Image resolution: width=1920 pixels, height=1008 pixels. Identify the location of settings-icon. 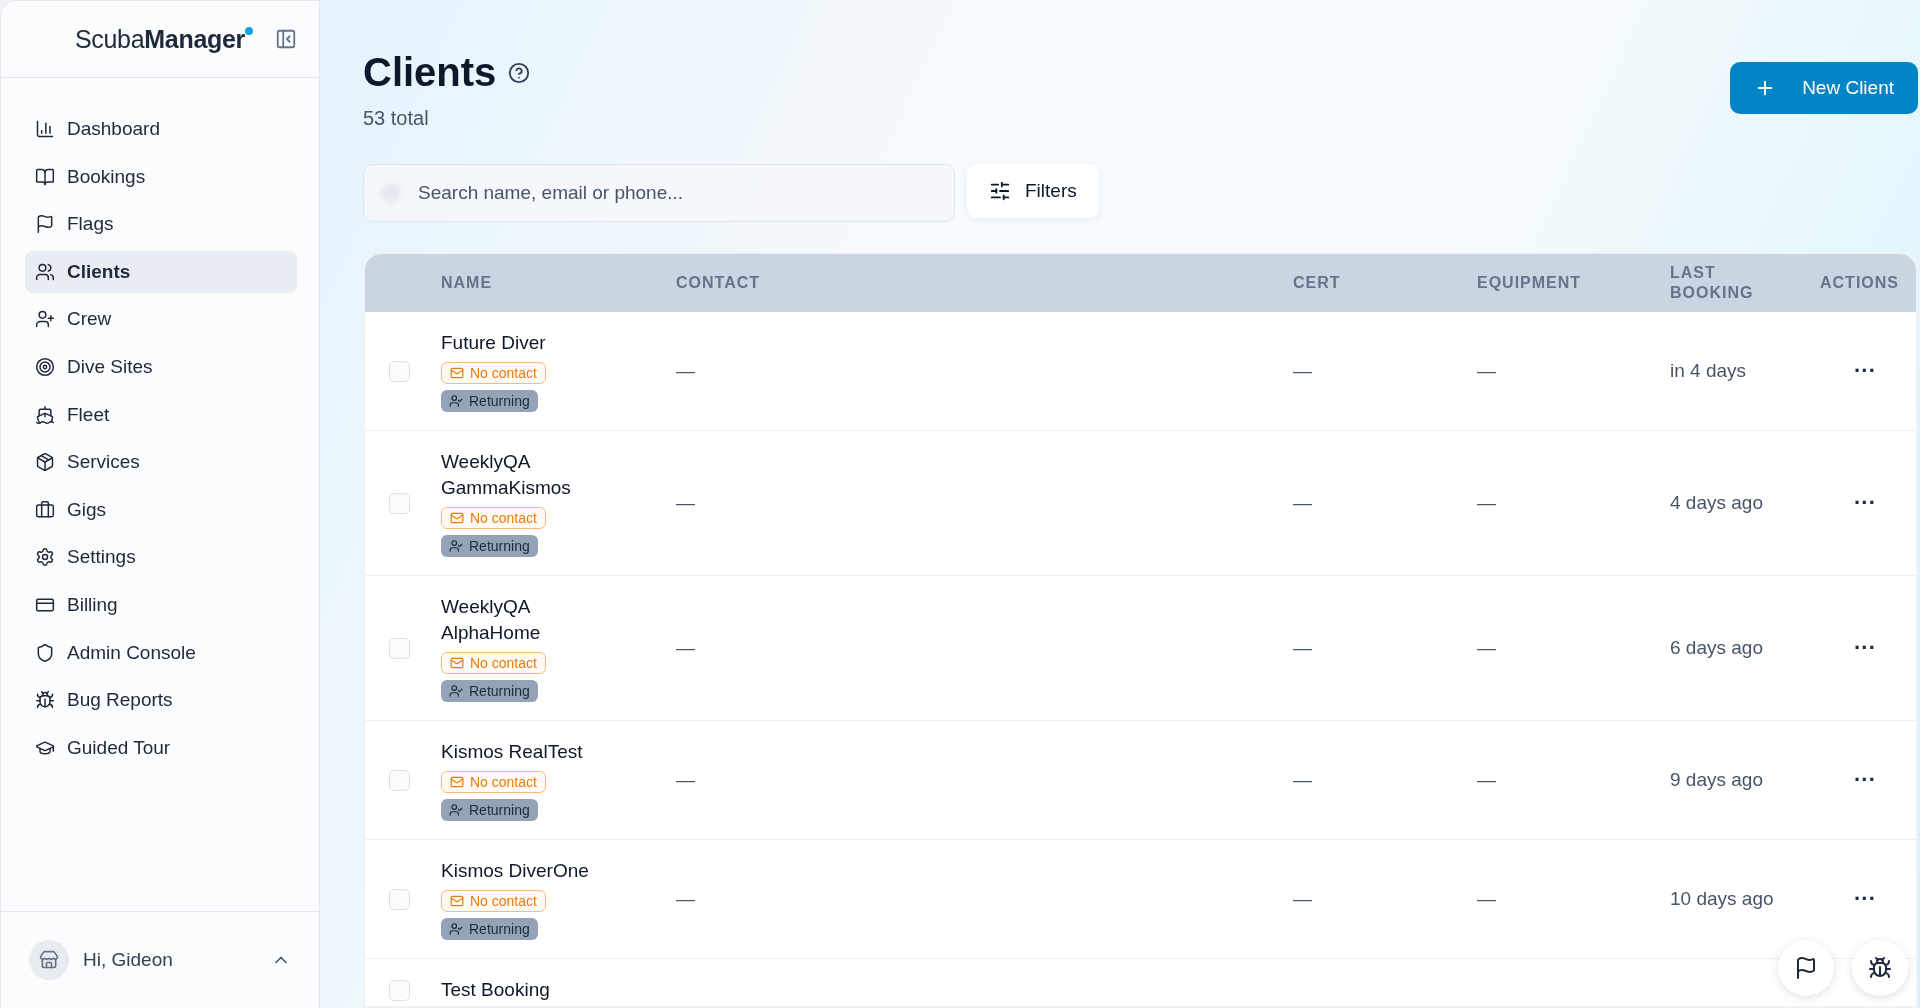
(45, 557).